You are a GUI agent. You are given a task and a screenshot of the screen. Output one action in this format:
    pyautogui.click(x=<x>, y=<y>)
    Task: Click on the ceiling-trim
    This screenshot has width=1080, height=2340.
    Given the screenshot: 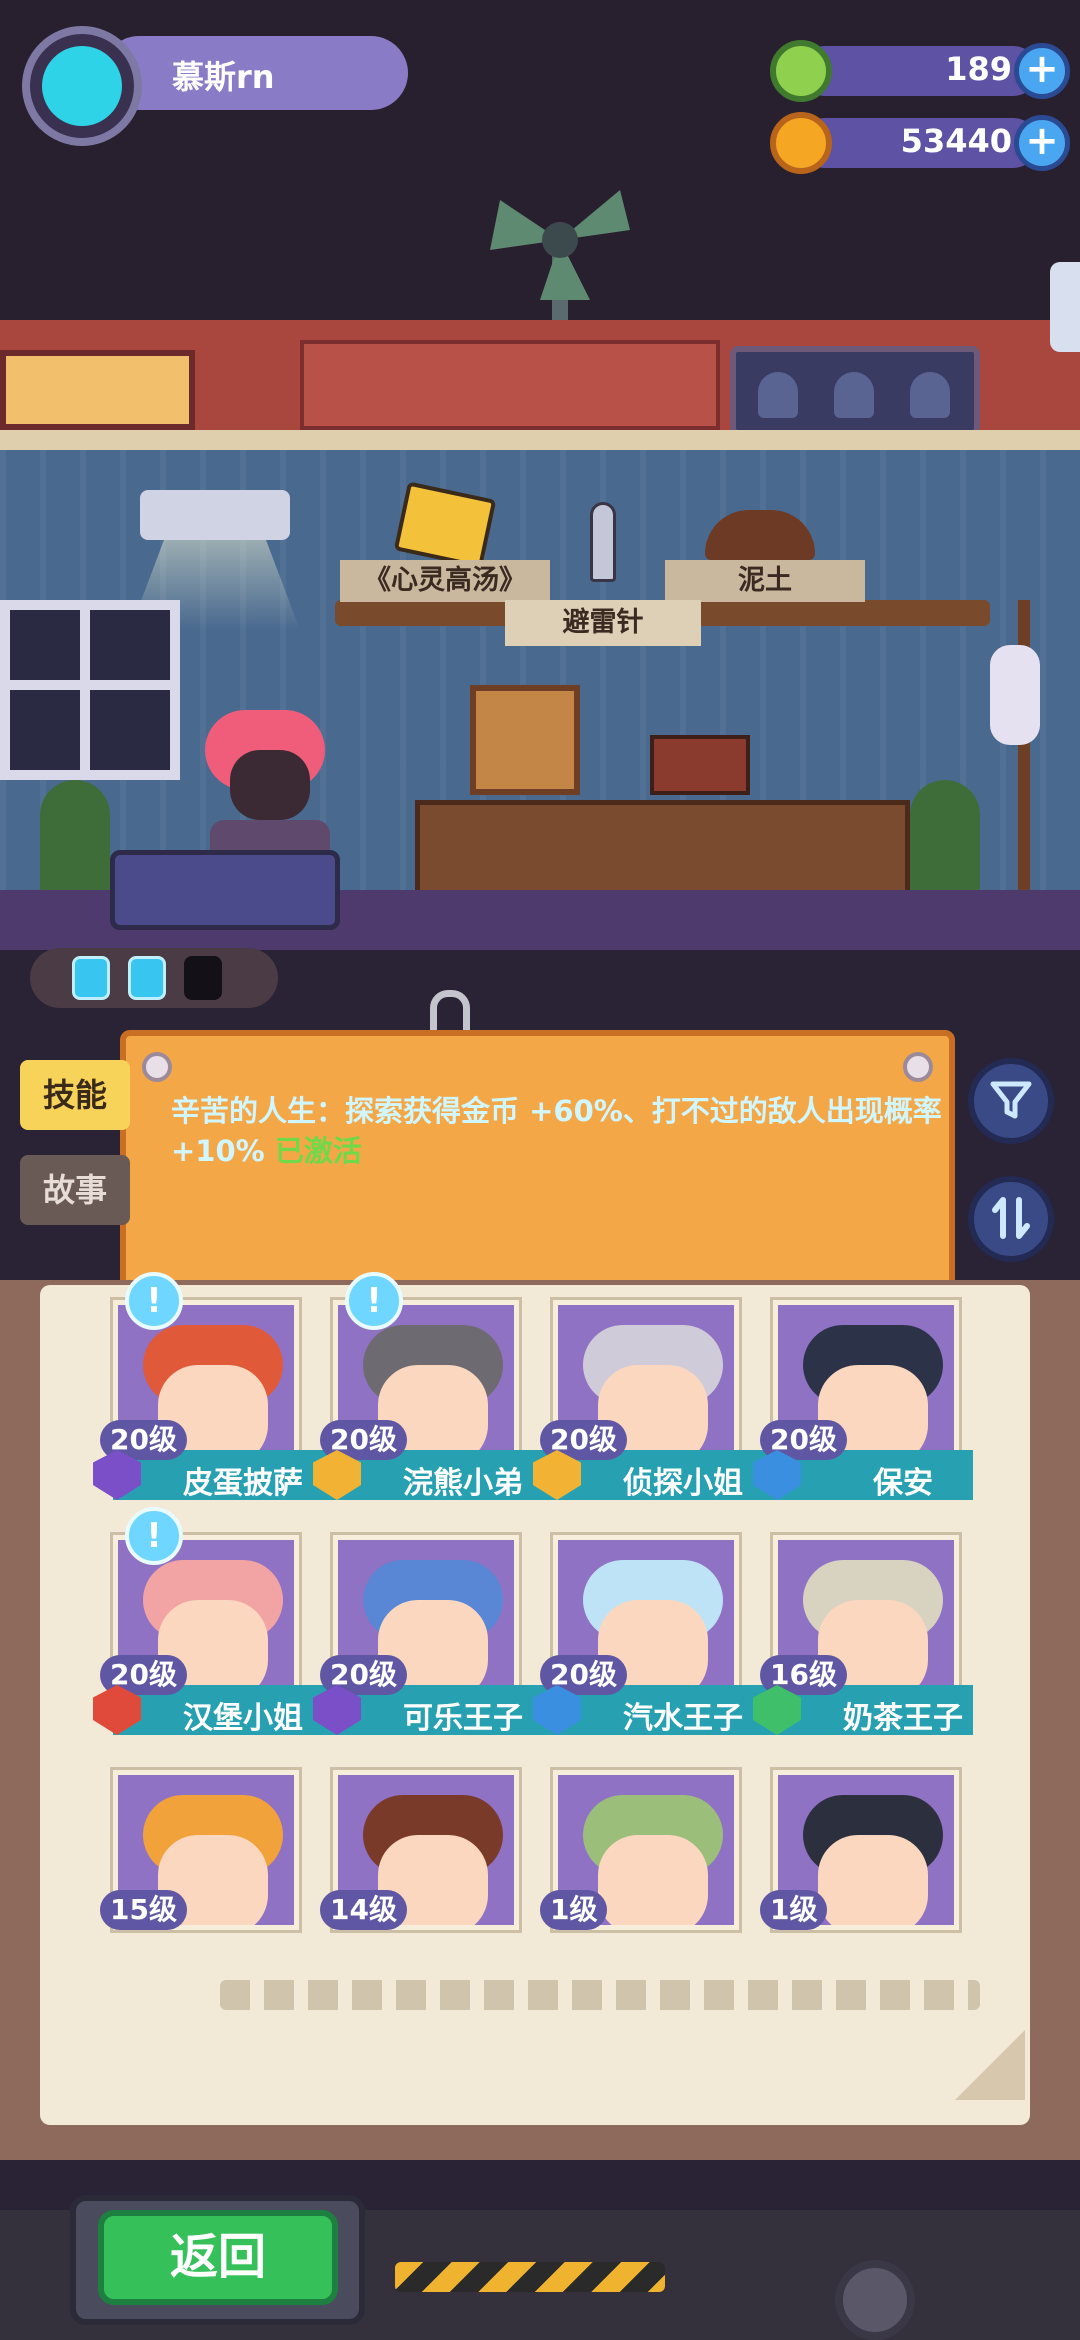 What is the action you would take?
    pyautogui.click(x=540, y=440)
    